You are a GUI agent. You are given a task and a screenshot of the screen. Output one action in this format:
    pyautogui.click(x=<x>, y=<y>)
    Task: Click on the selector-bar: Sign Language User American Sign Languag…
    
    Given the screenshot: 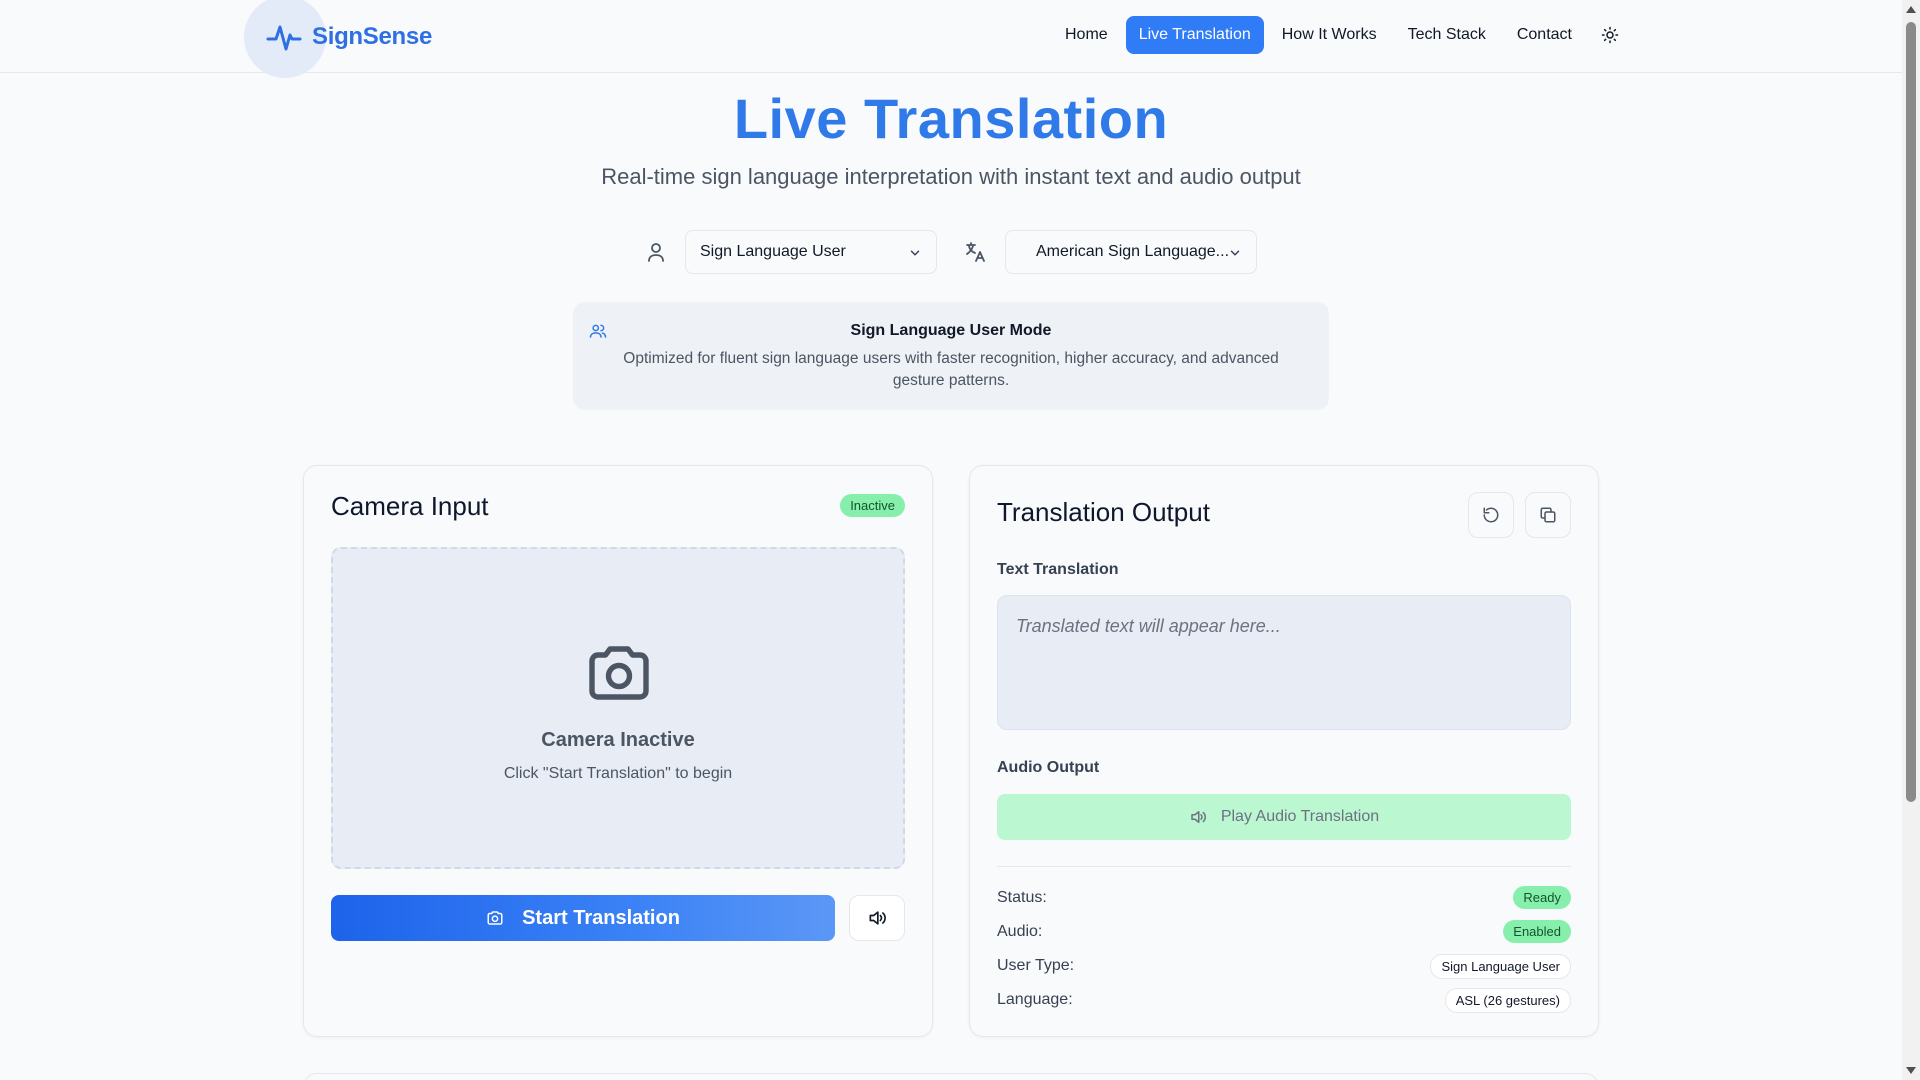 What is the action you would take?
    pyautogui.click(x=951, y=252)
    